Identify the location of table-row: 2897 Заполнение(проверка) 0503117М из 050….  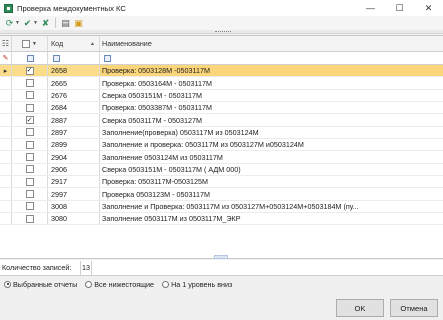
(221, 133).